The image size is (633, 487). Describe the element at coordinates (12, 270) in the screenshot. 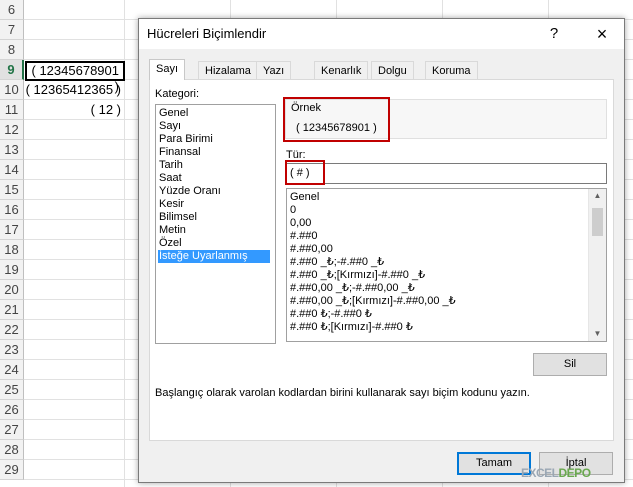

I see `row-header: 19` at that location.